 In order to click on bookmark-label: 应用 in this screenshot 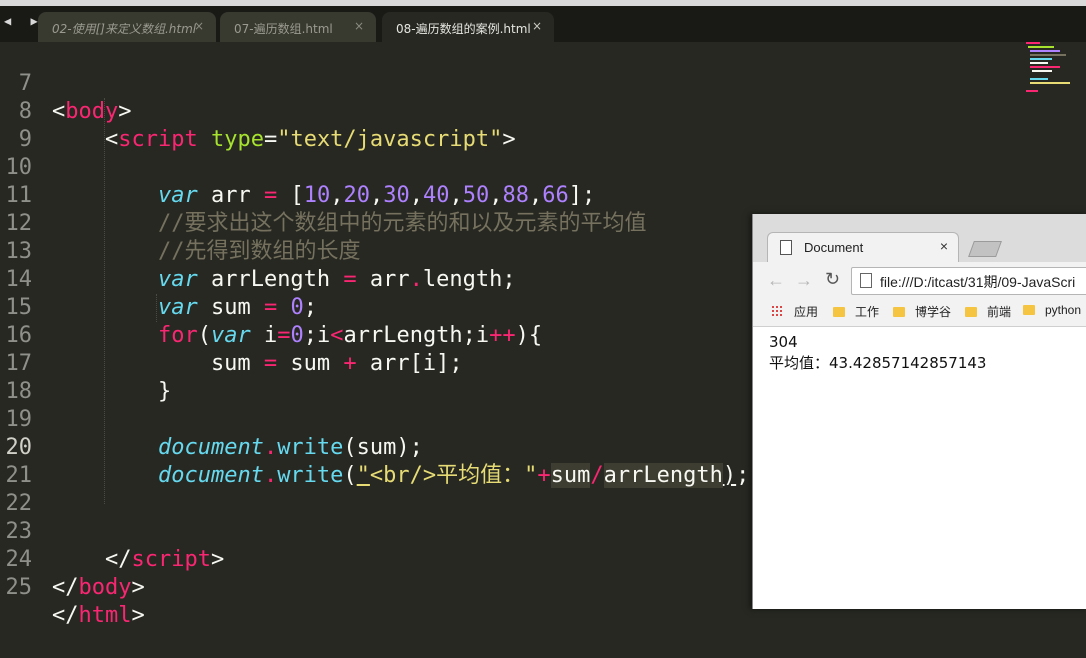, I will do `click(806, 312)`.